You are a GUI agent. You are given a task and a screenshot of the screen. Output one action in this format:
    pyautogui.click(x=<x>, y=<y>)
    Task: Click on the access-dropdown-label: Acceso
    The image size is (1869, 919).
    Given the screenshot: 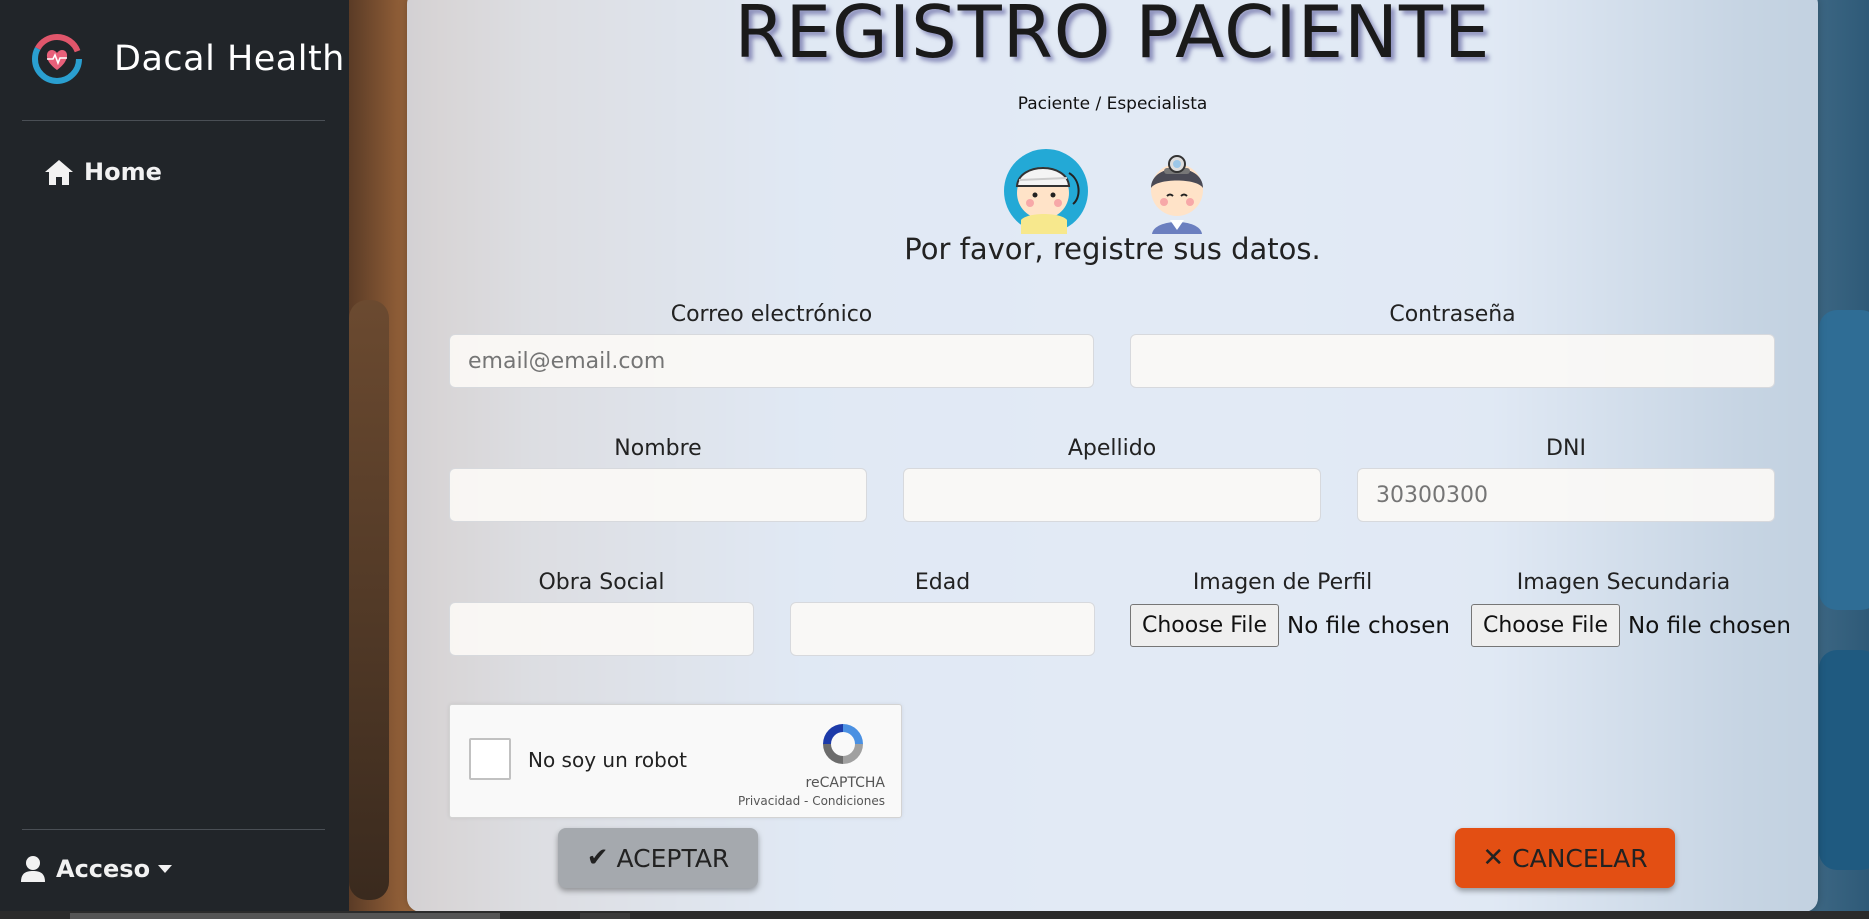 What is the action you would take?
    pyautogui.click(x=103, y=869)
    